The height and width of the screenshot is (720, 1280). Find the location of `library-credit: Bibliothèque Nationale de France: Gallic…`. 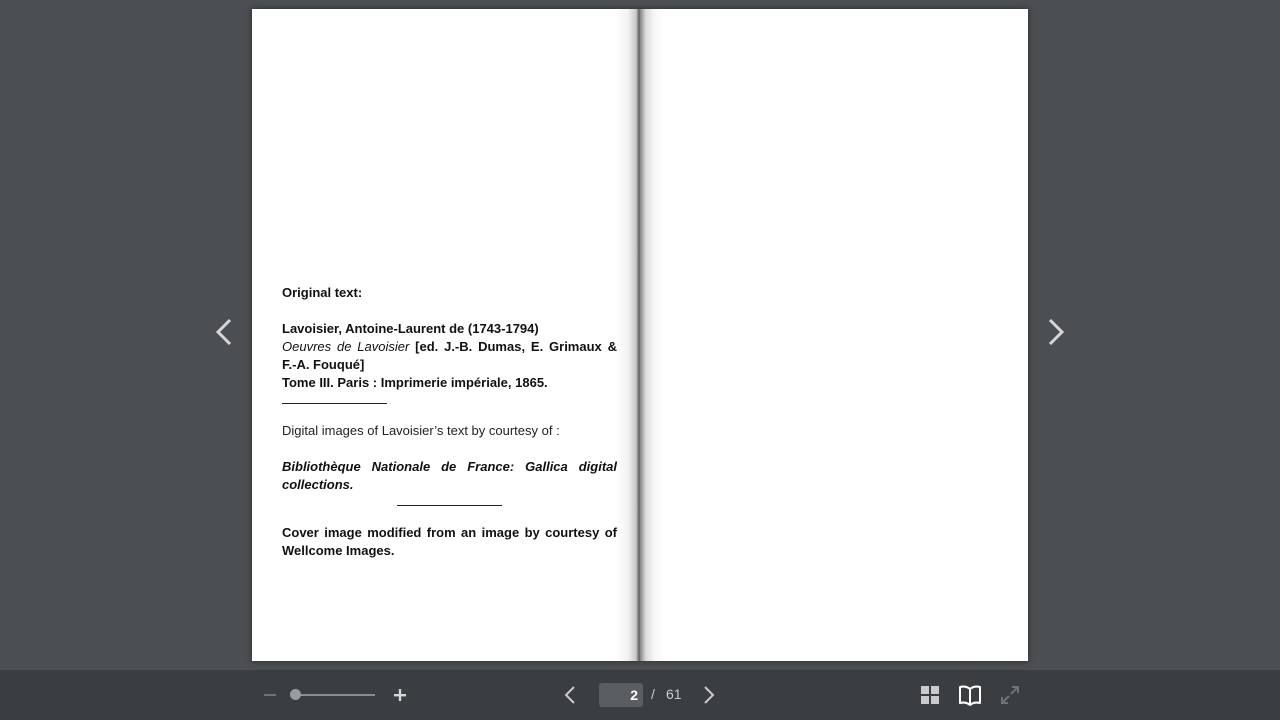

library-credit: Bibliothèque Nationale de France: Gallic… is located at coordinates (449, 476).